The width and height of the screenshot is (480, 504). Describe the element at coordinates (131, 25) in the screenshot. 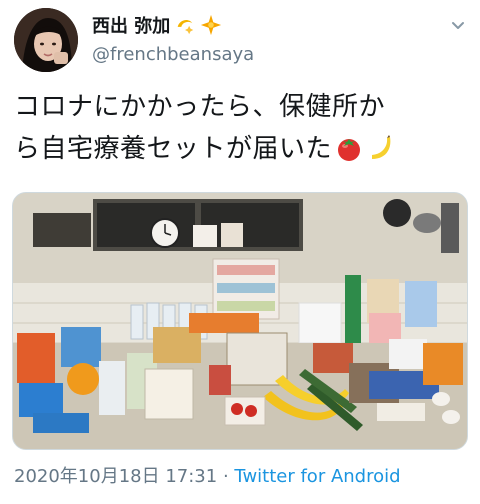

I see `display-name: 西出 弥加` at that location.